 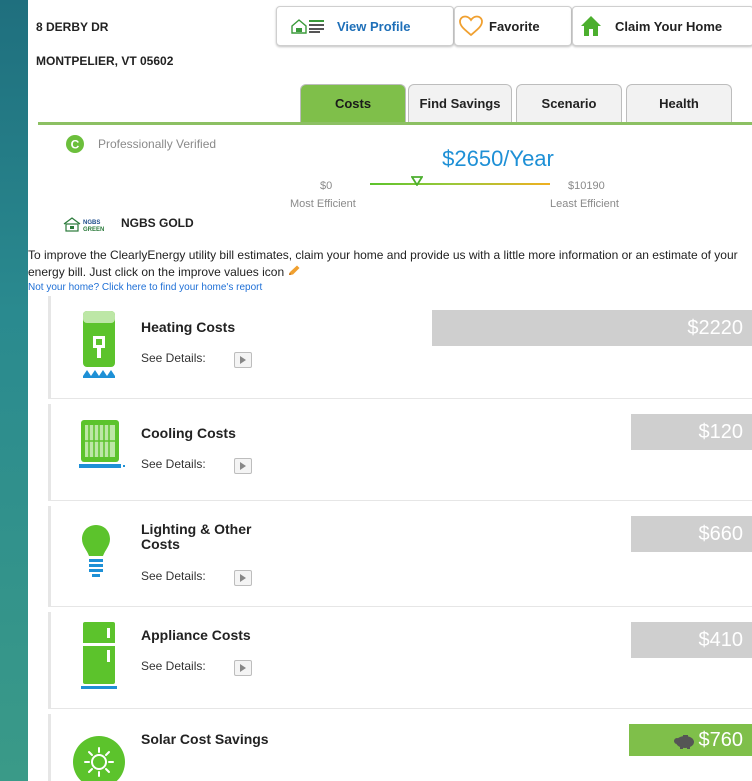 I want to click on appliance-title: Appliance Costs, so click(x=196, y=635).